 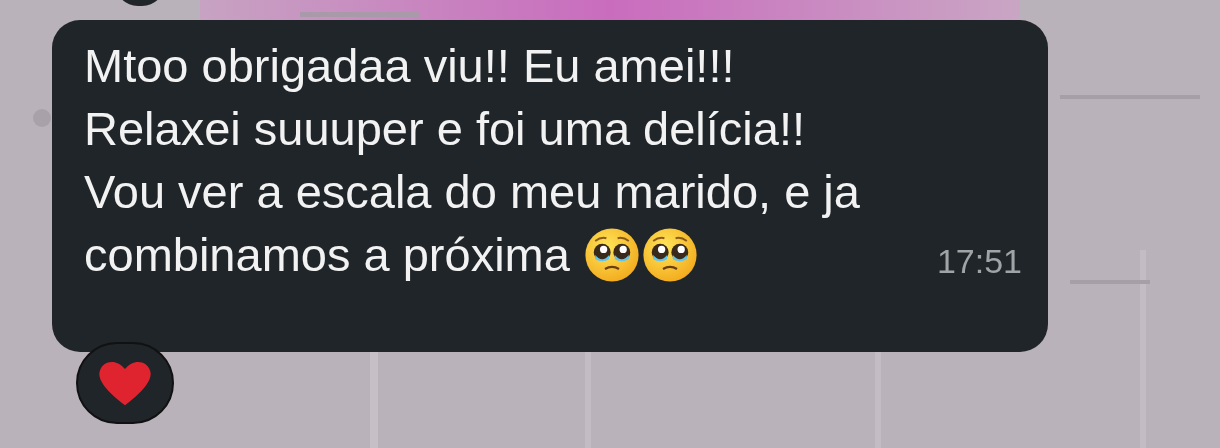 What do you see at coordinates (327, 255) in the screenshot?
I see `message-text: combinamos a próxima` at bounding box center [327, 255].